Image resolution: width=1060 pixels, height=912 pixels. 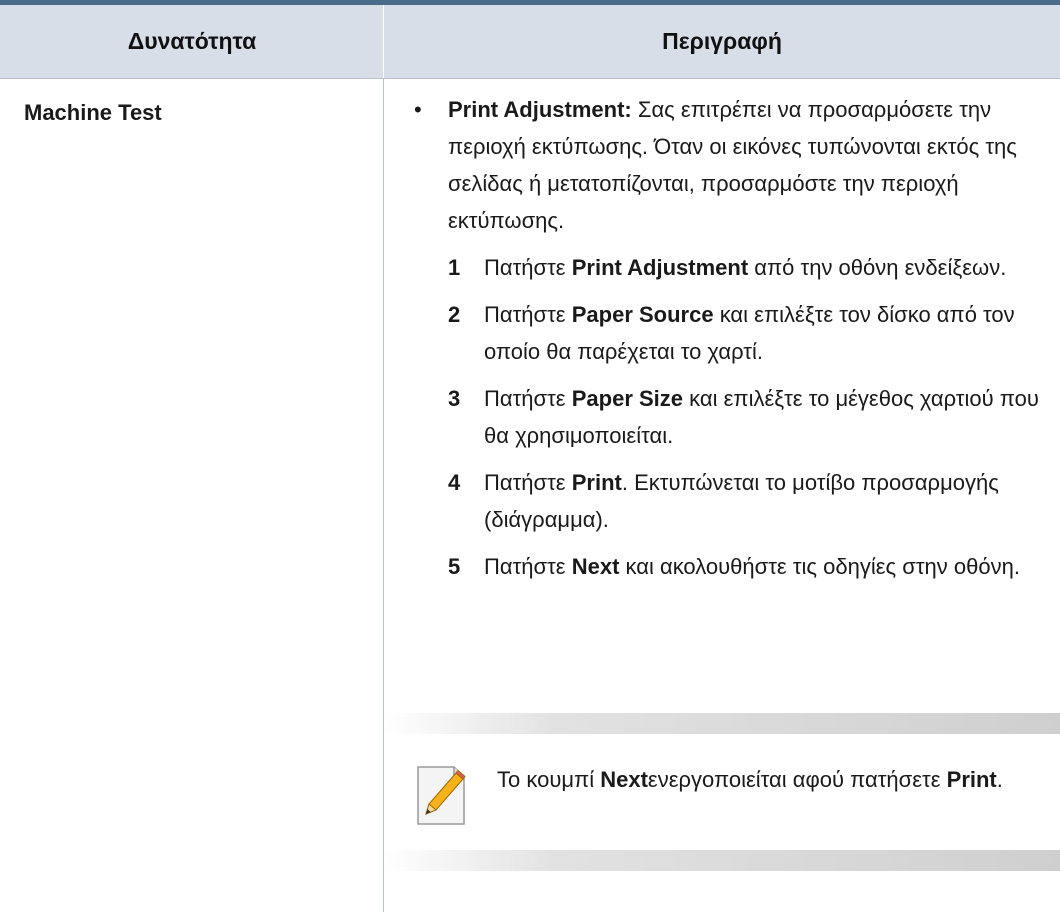 What do you see at coordinates (627, 398) in the screenshot?
I see `step-bold: Paper Size` at bounding box center [627, 398].